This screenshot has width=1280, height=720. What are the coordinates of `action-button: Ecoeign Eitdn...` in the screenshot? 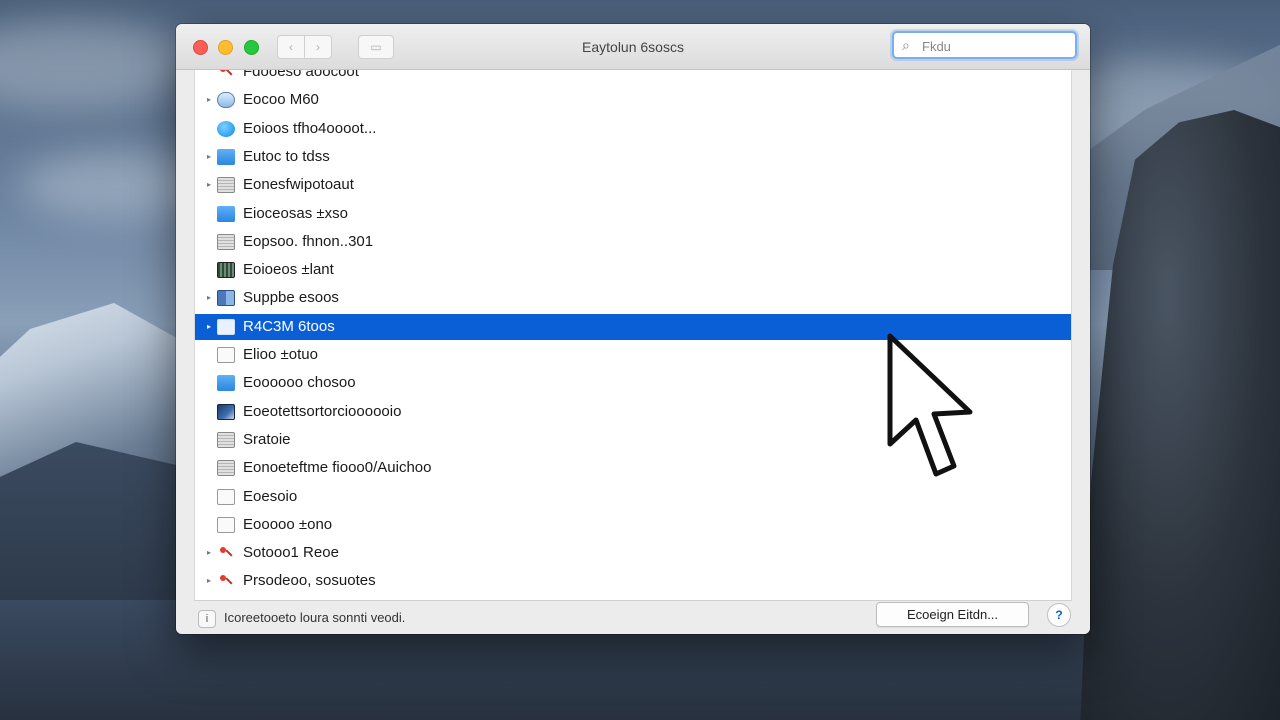 It's located at (952, 614).